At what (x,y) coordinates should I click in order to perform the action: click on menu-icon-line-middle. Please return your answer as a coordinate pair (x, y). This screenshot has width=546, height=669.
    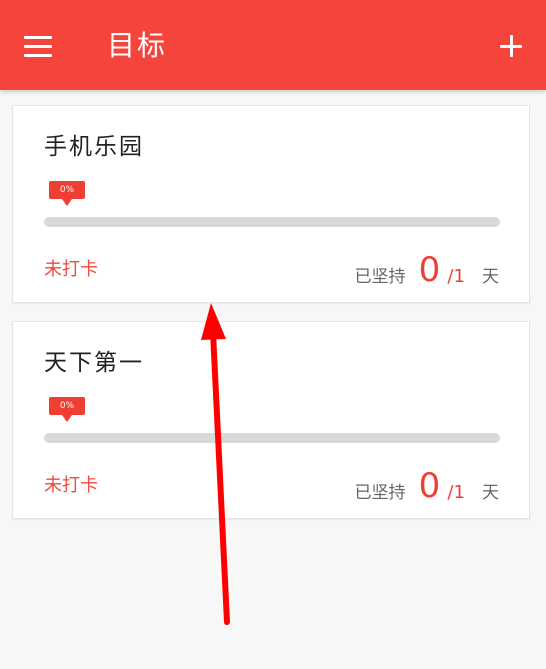
    Looking at the image, I should click on (38, 46).